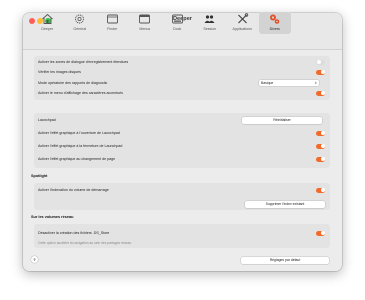  Describe the element at coordinates (289, 83) in the screenshot. I see `diagnostic-mode-select: Basique ⇕` at that location.